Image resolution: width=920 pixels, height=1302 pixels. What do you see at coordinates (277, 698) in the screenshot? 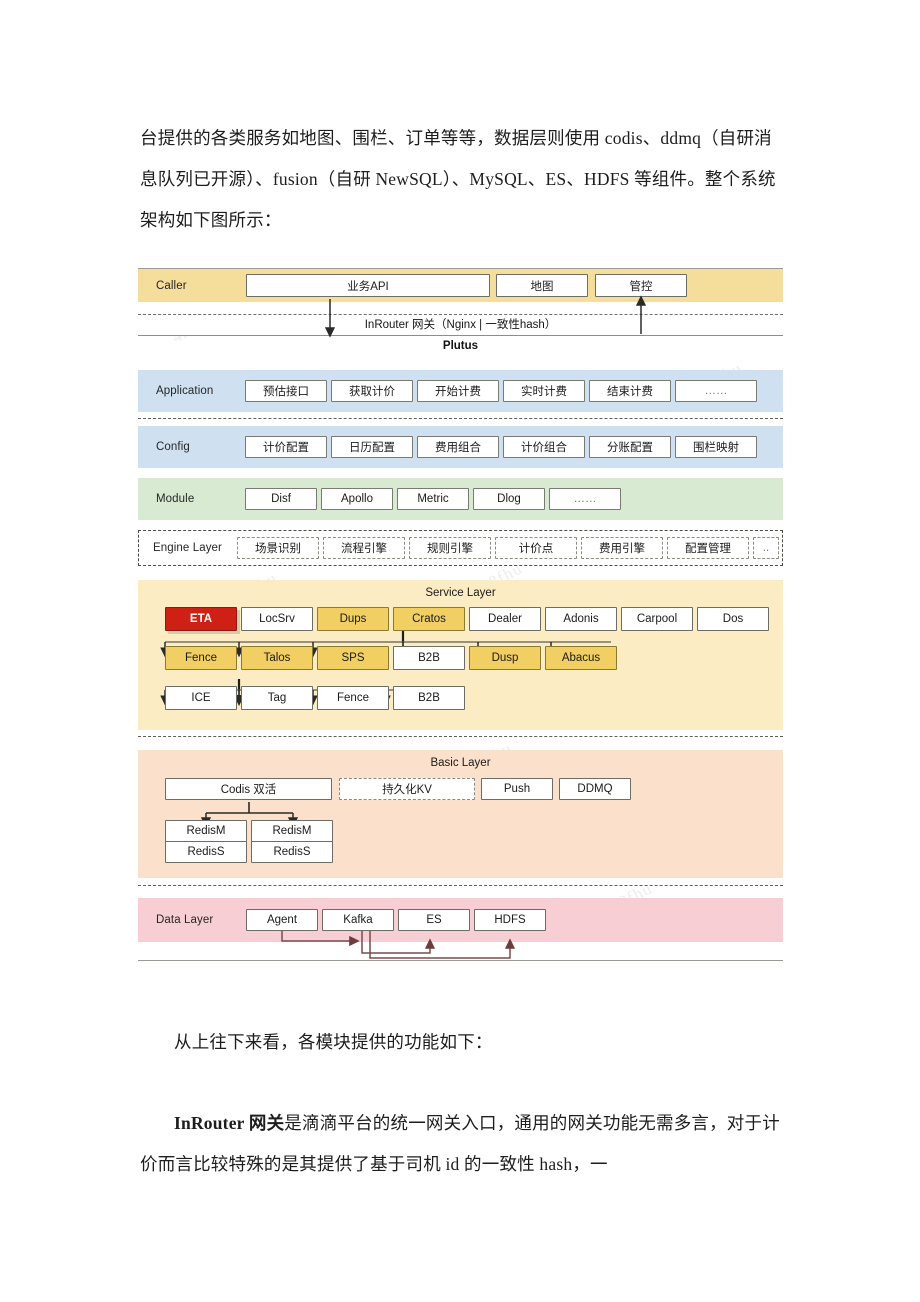
I see `node-tag: Tag` at bounding box center [277, 698].